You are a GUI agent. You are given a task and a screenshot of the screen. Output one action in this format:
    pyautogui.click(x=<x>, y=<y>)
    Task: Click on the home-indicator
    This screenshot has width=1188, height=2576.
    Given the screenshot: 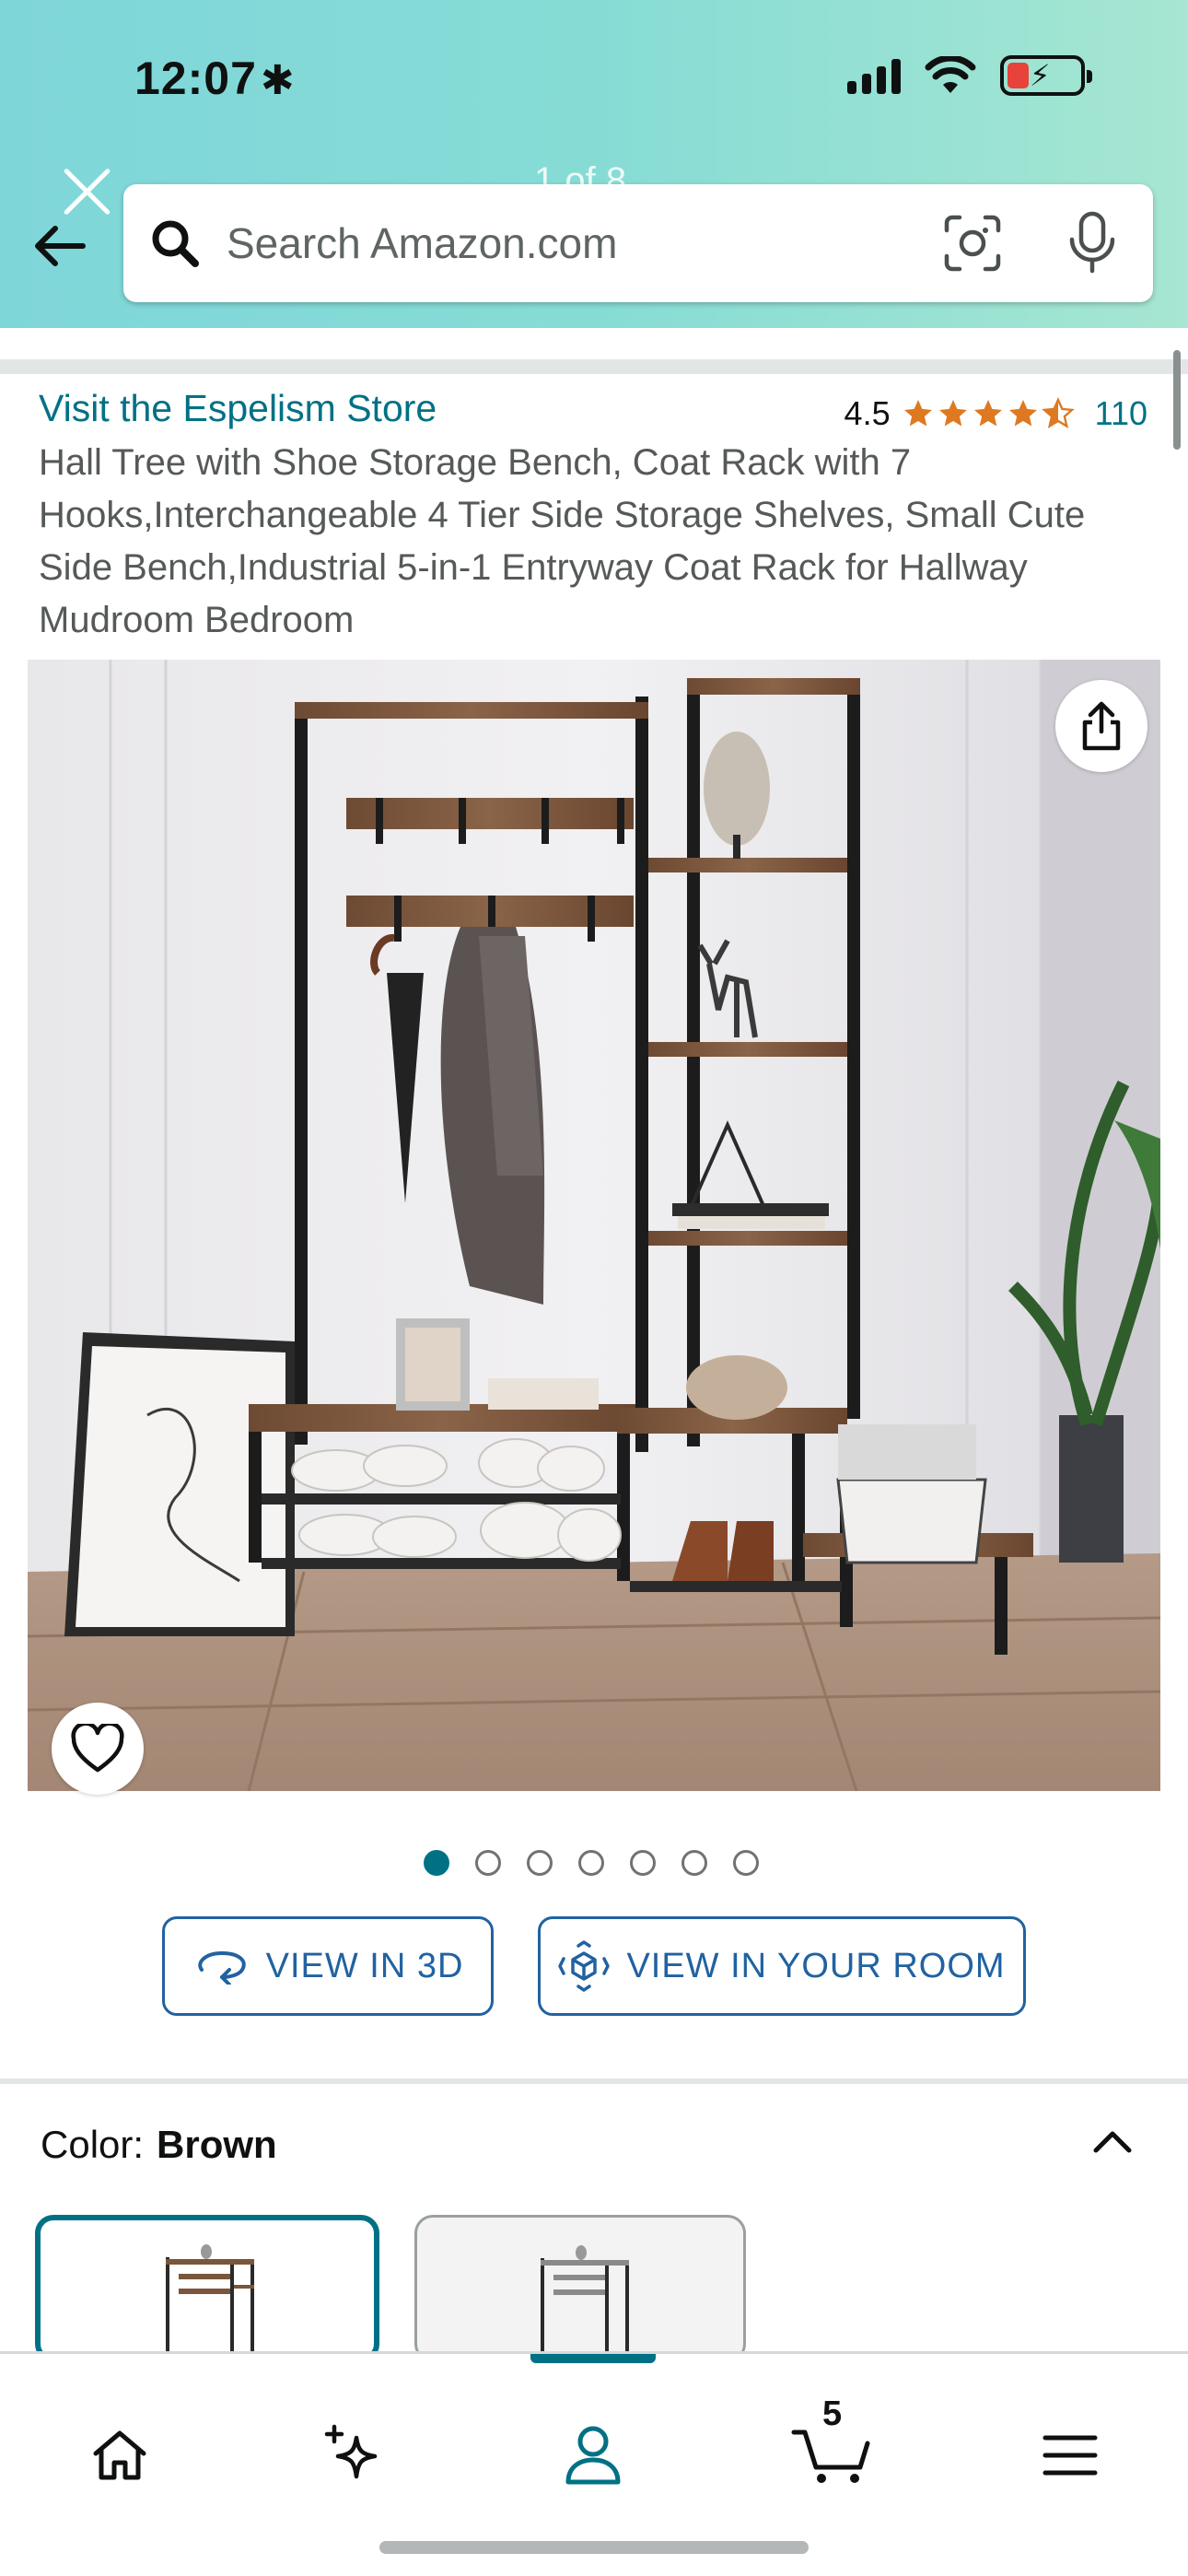 What is the action you would take?
    pyautogui.click(x=594, y=2547)
    